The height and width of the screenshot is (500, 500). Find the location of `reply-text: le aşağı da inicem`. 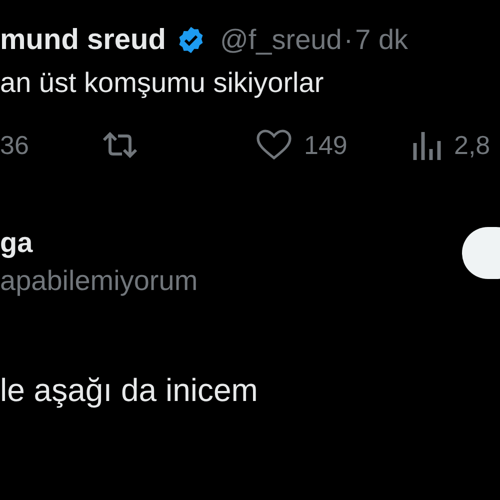

reply-text: le aşağı da inicem is located at coordinates (129, 390).